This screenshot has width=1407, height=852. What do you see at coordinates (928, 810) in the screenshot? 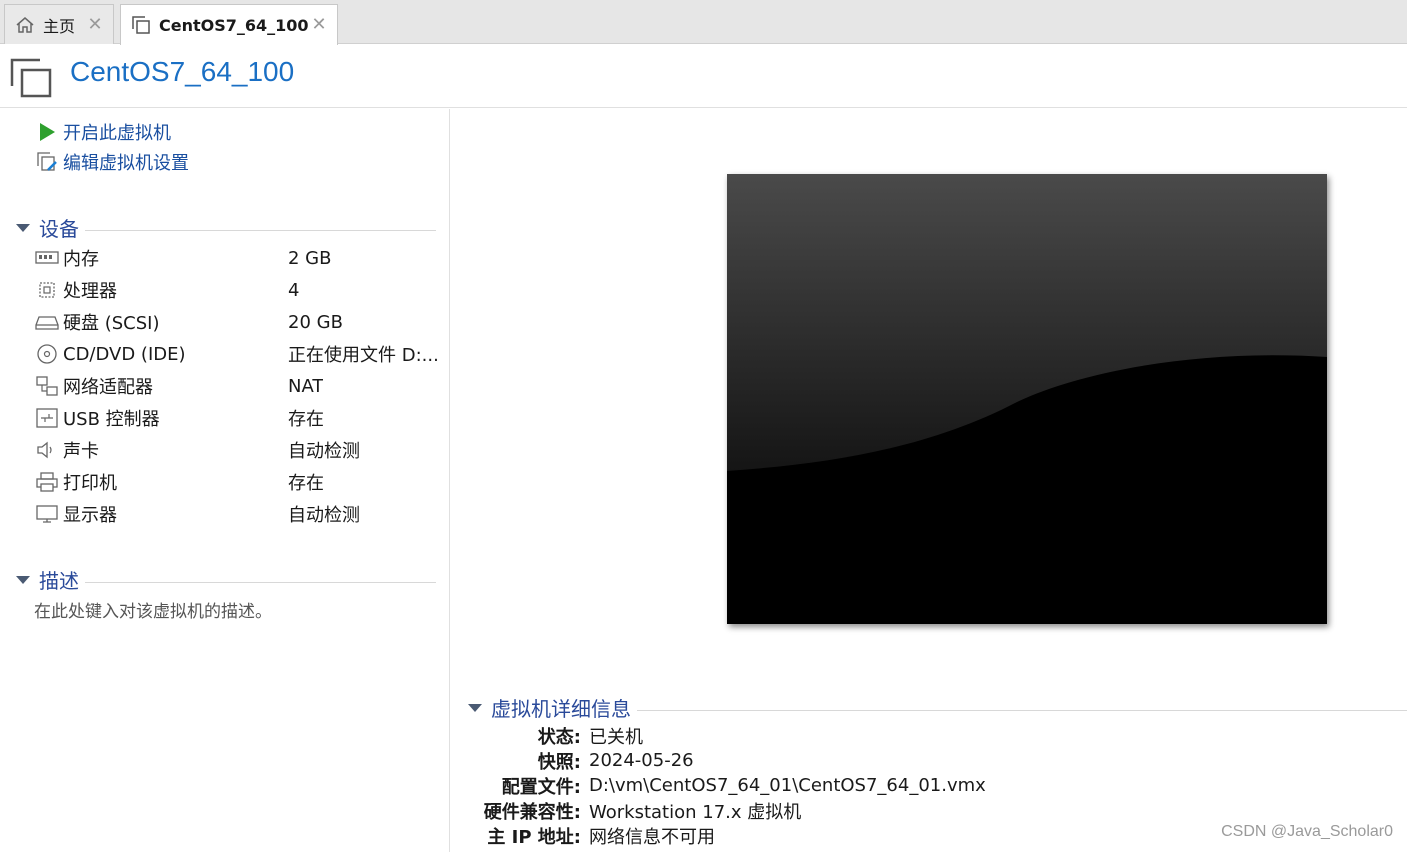
I see `detail-row-compatibility: 硬件兼容性: Workstation 17.x 虚拟机` at bounding box center [928, 810].